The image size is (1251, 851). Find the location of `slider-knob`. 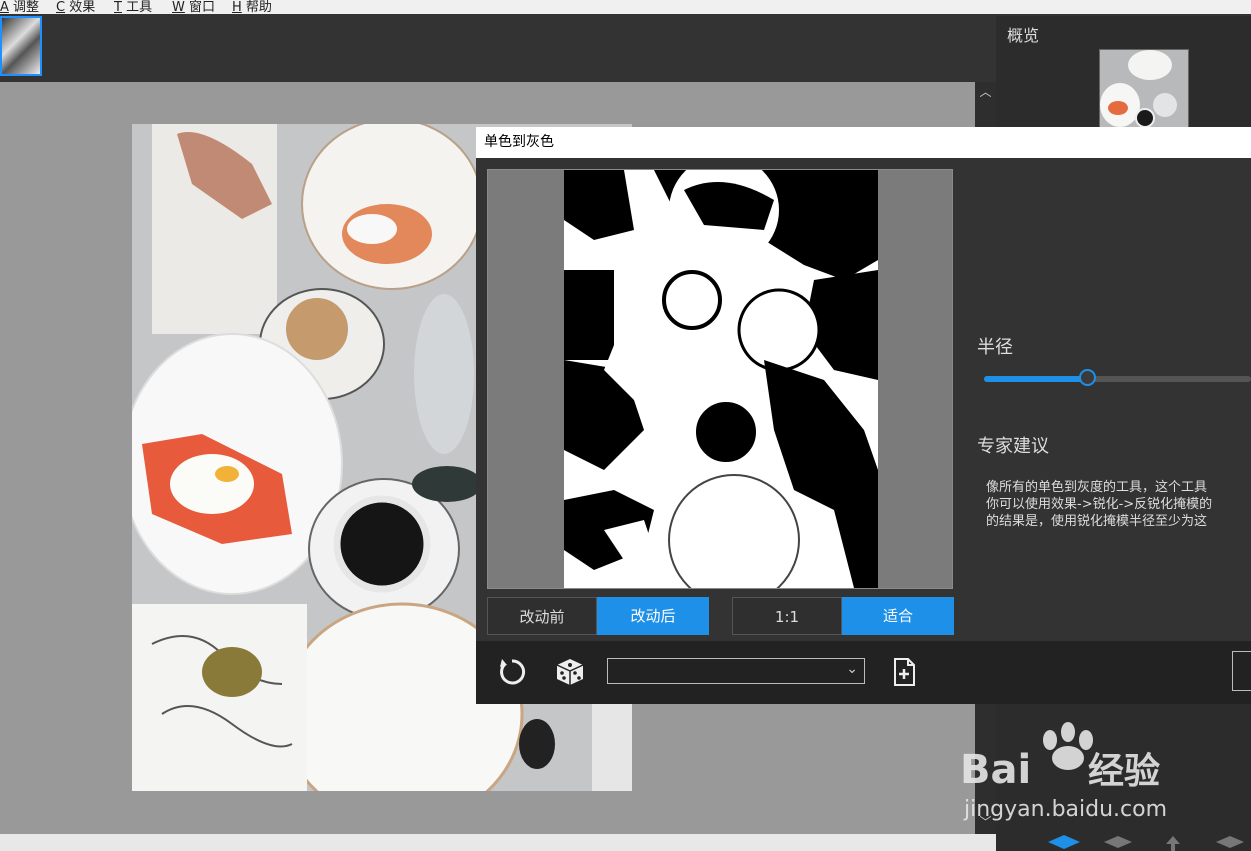

slider-knob is located at coordinates (1087, 377).